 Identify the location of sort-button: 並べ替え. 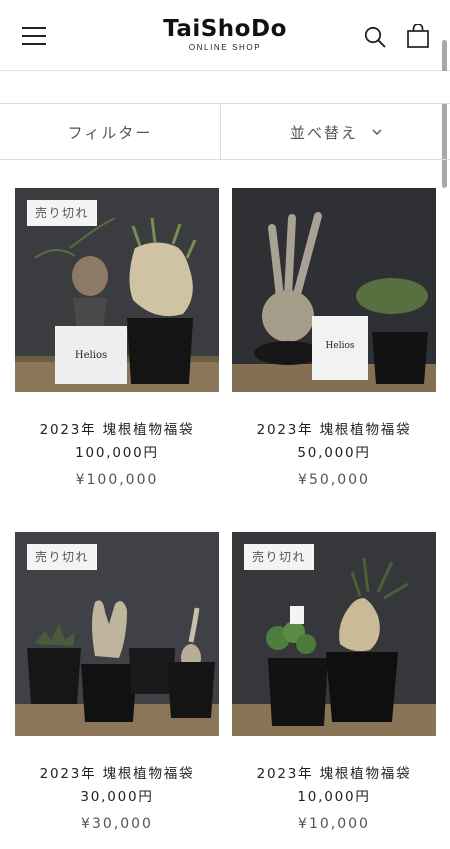
(336, 132).